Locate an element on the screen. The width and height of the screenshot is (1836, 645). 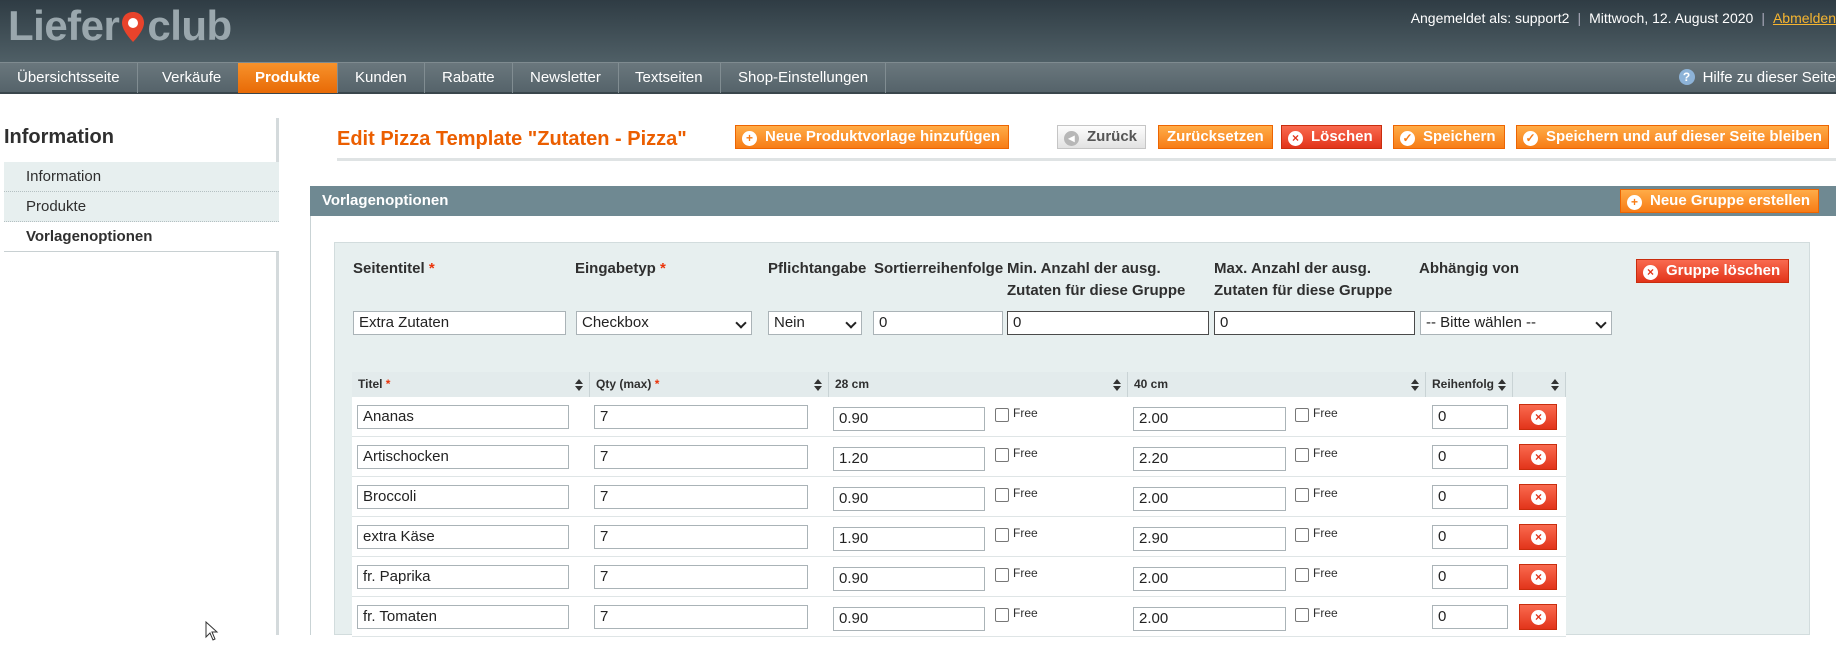
nav-item-rabatte: Rabatte is located at coordinates (469, 78).